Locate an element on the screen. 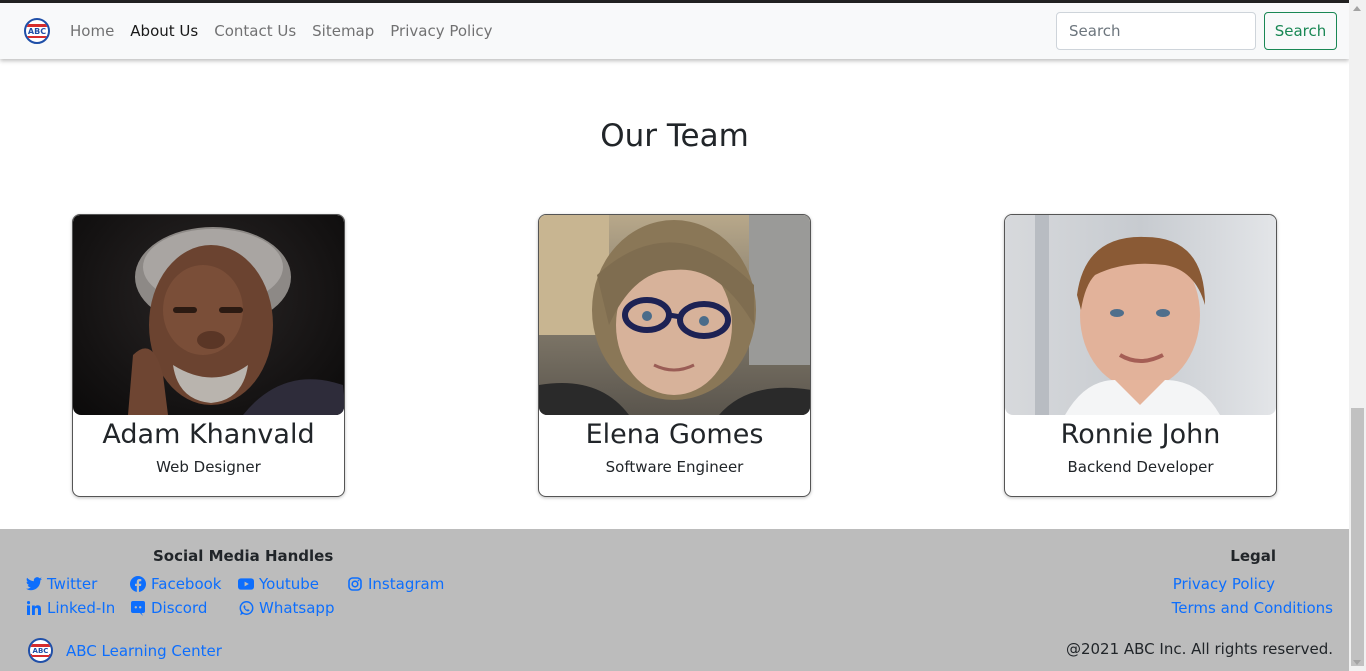 This screenshot has height=671, width=1366. nav-link-sitemap: Sitemap is located at coordinates (343, 31).